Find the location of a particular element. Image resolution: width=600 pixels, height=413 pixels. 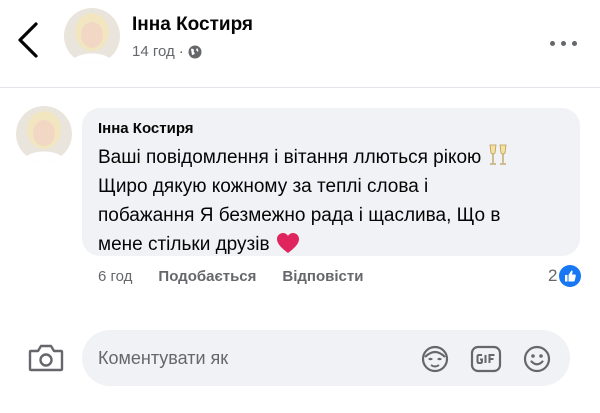

like-icon is located at coordinates (570, 276).